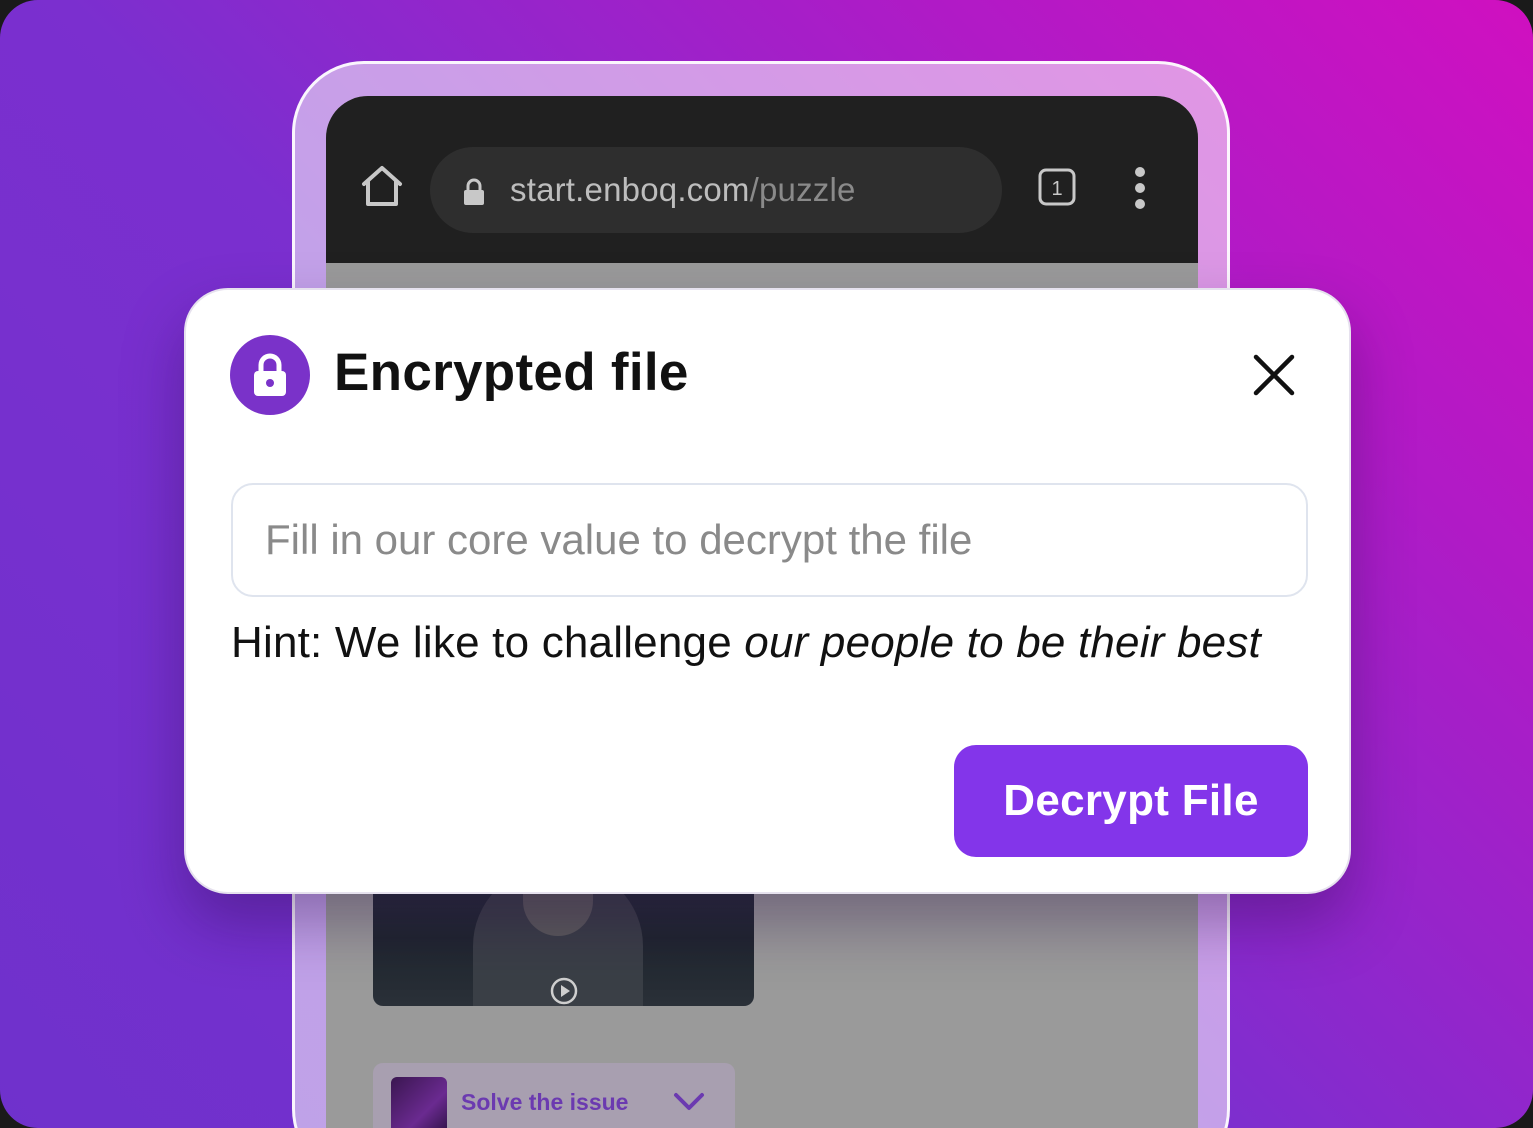 The image size is (1533, 1128). Describe the element at coordinates (1274, 375) in the screenshot. I see `close-icon` at that location.